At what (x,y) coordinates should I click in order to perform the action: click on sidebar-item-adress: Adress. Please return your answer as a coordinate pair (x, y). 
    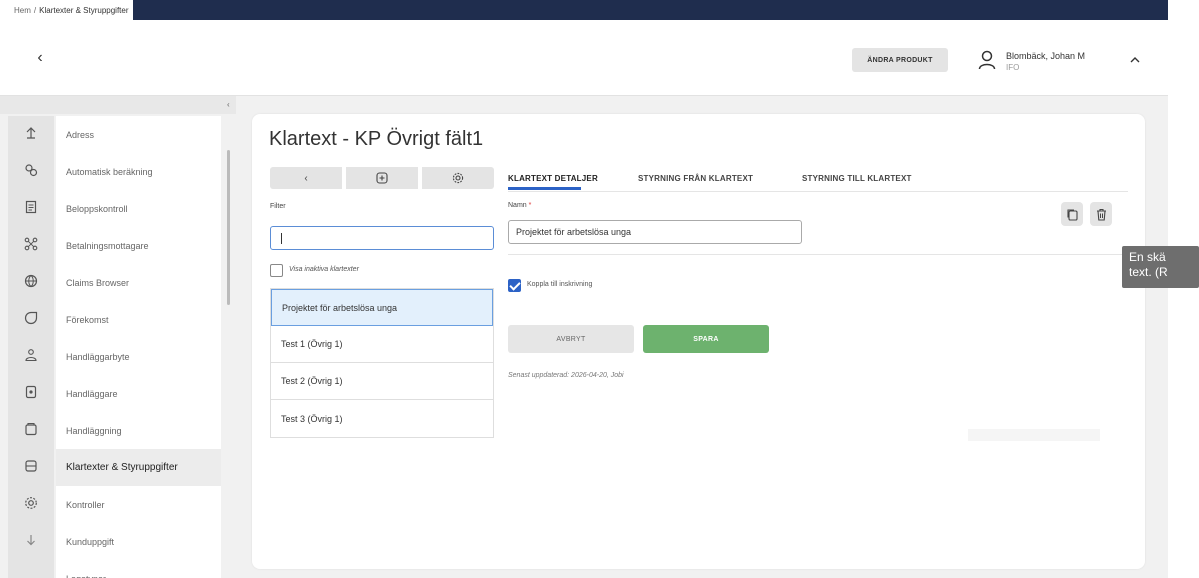
    Looking at the image, I should click on (138, 134).